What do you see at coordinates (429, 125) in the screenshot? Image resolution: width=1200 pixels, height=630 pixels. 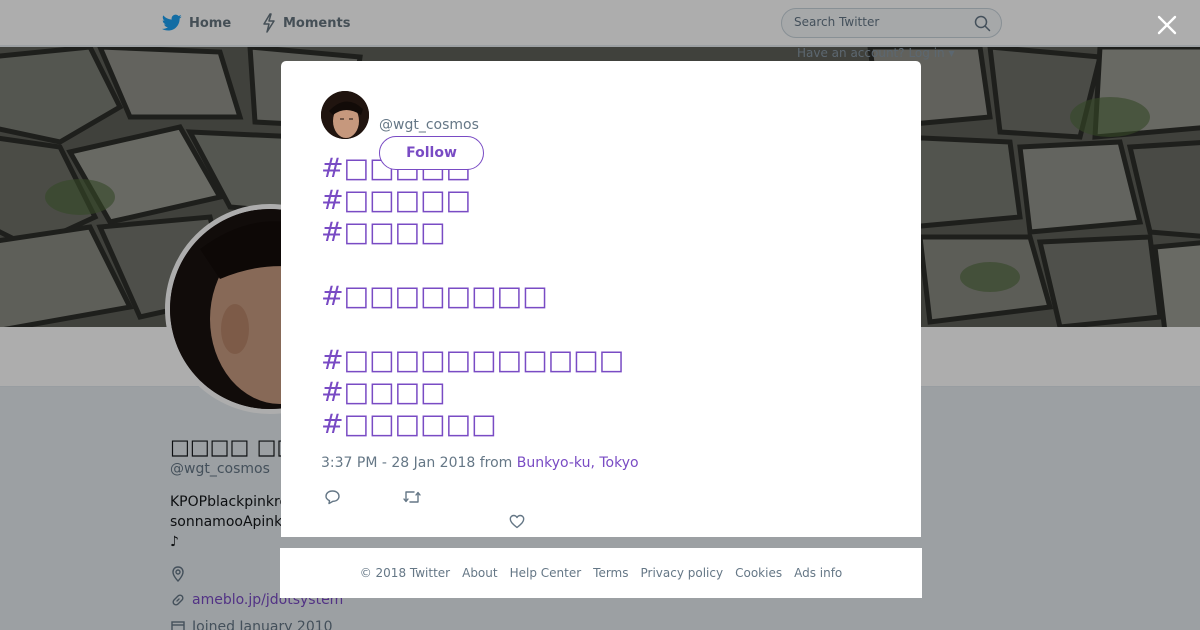 I see `tweet-author-handle: @wgt_cosmos` at bounding box center [429, 125].